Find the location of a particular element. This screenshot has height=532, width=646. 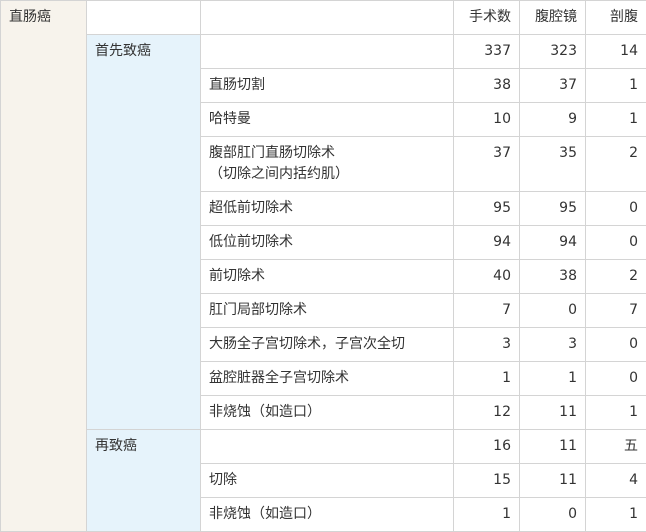

category-label: 直肠癌 is located at coordinates (30, 17).